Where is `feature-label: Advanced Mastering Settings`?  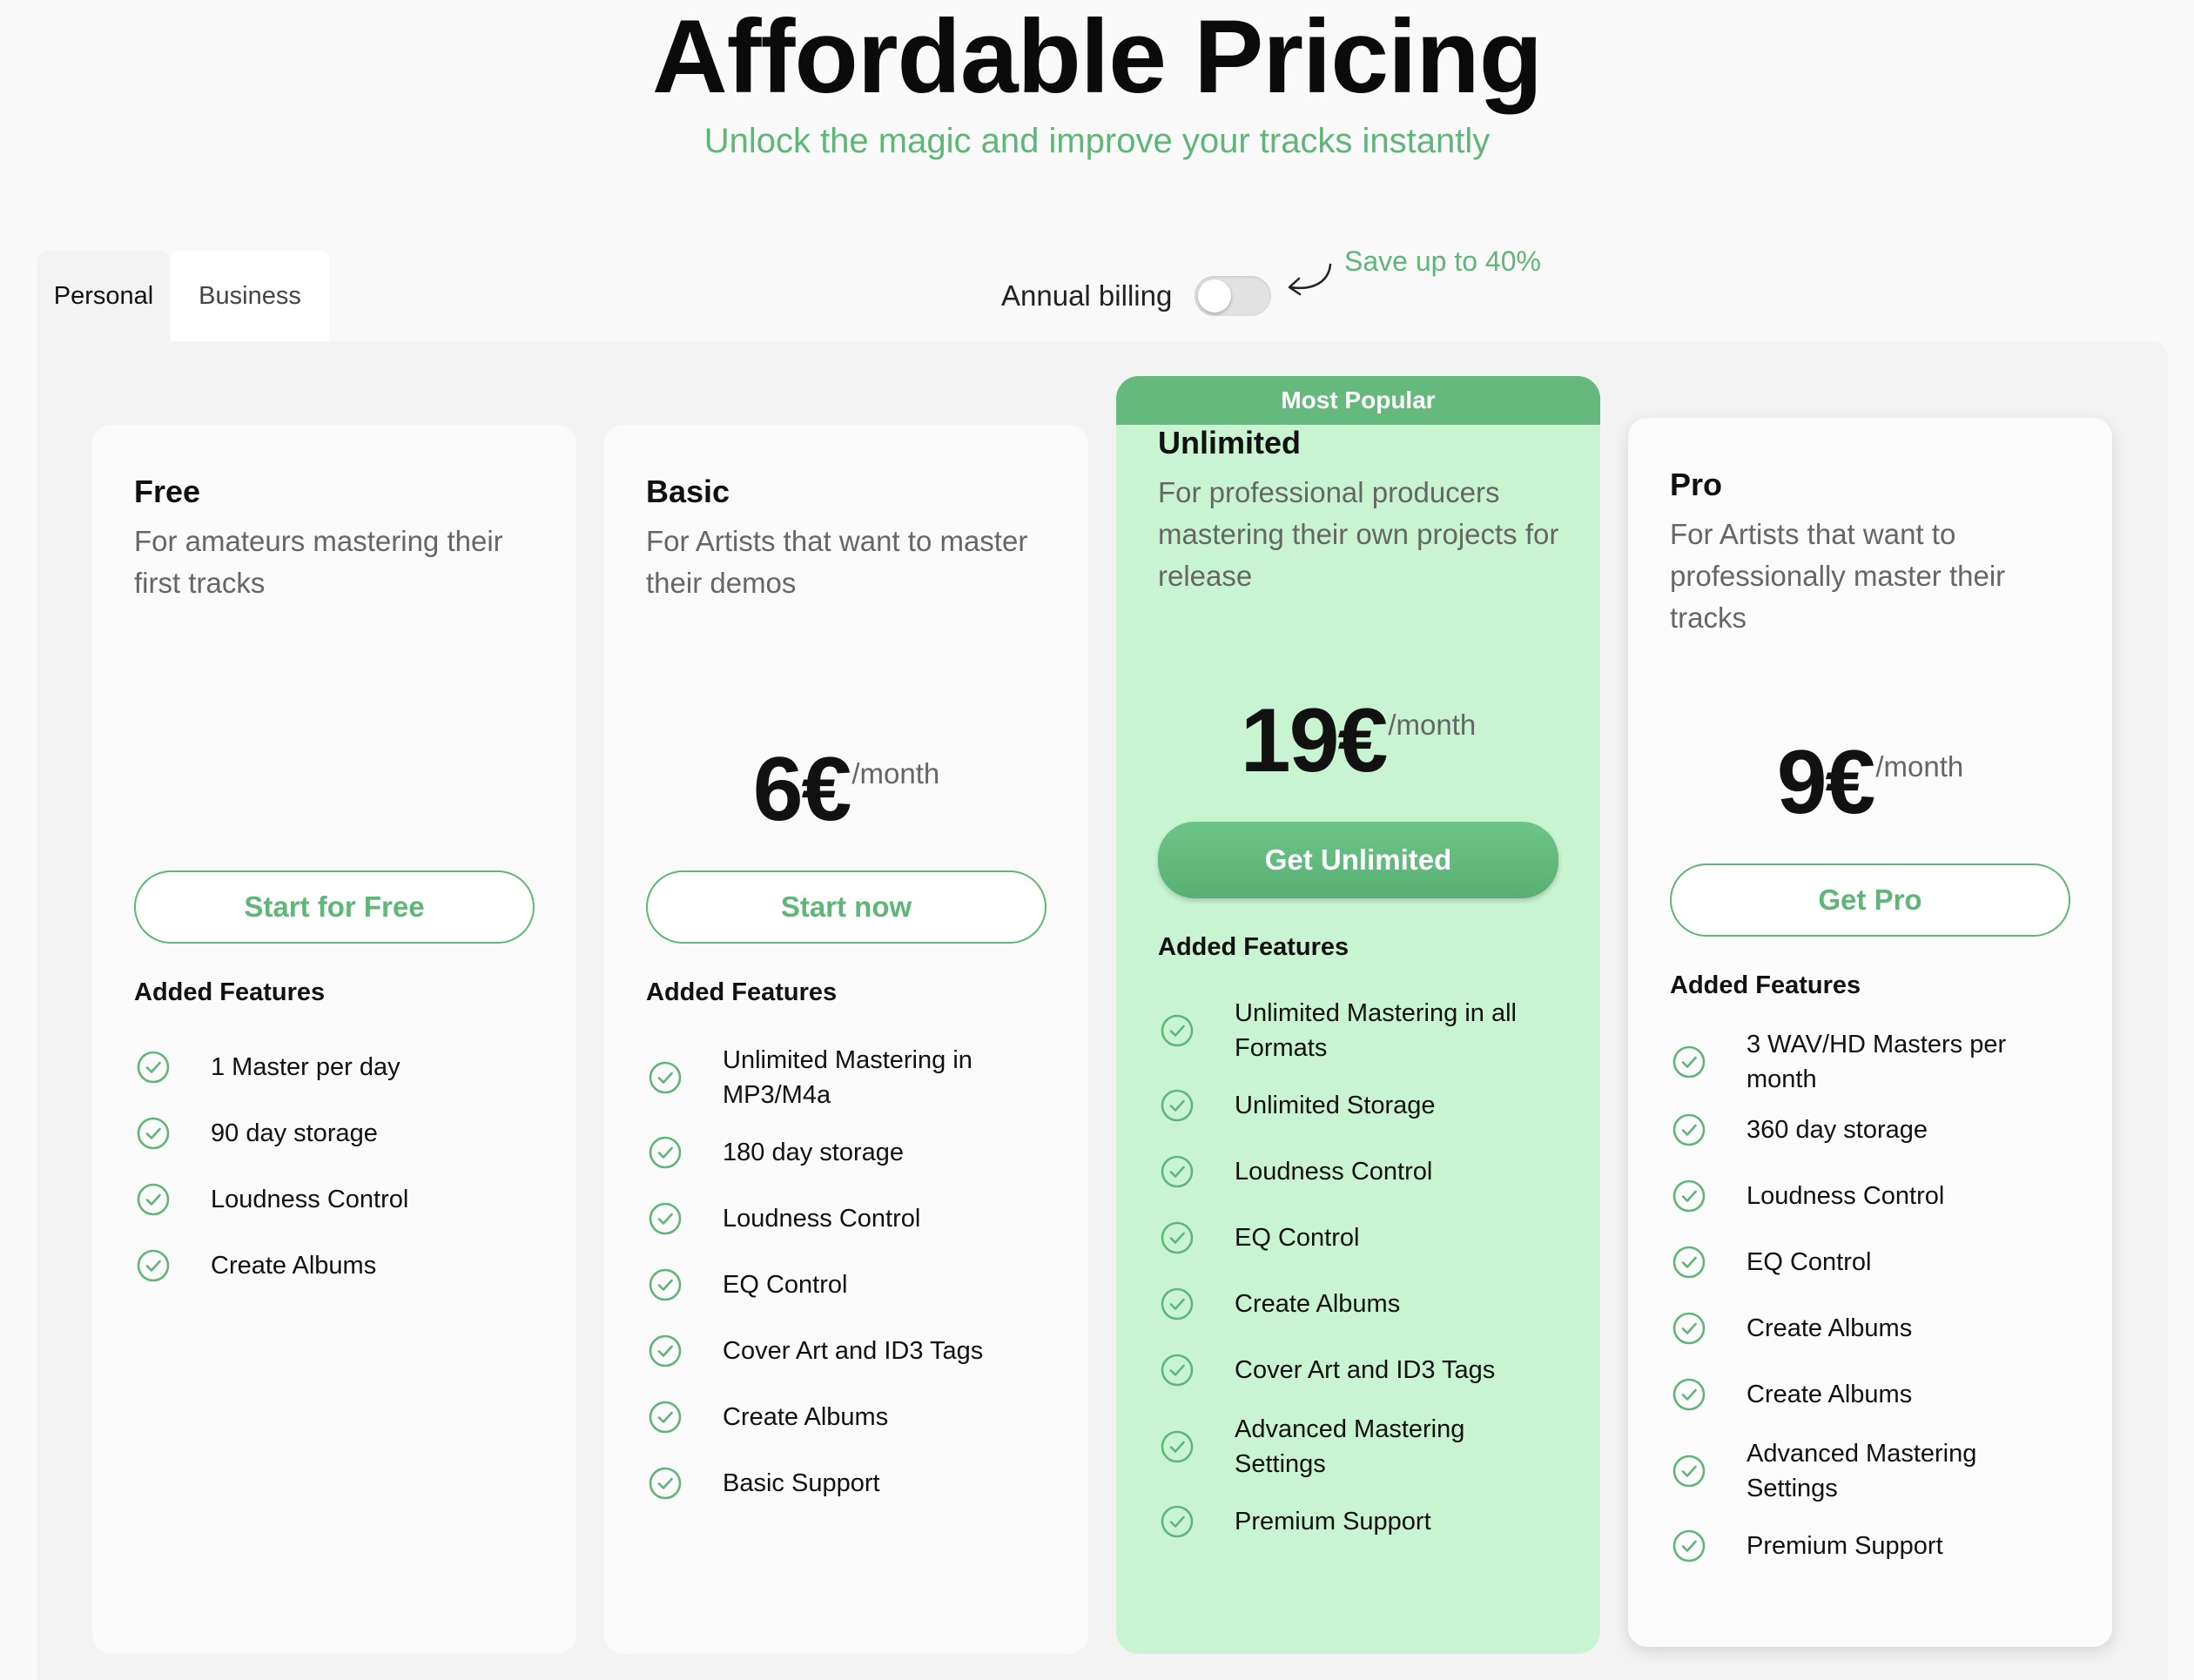
feature-label: Advanced Mastering Settings is located at coordinates (1862, 1471).